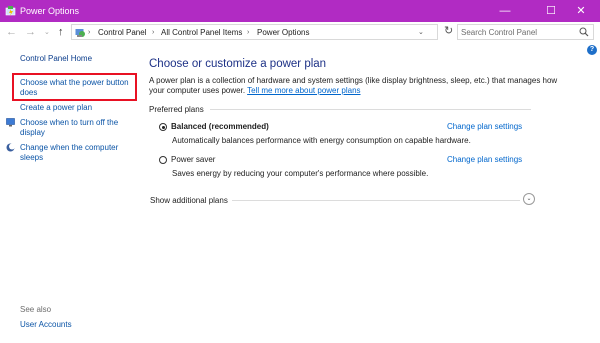 Image resolution: width=600 pixels, height=343 pixels. Describe the element at coordinates (80, 33) in the screenshot. I see `control-panel-icon` at that location.